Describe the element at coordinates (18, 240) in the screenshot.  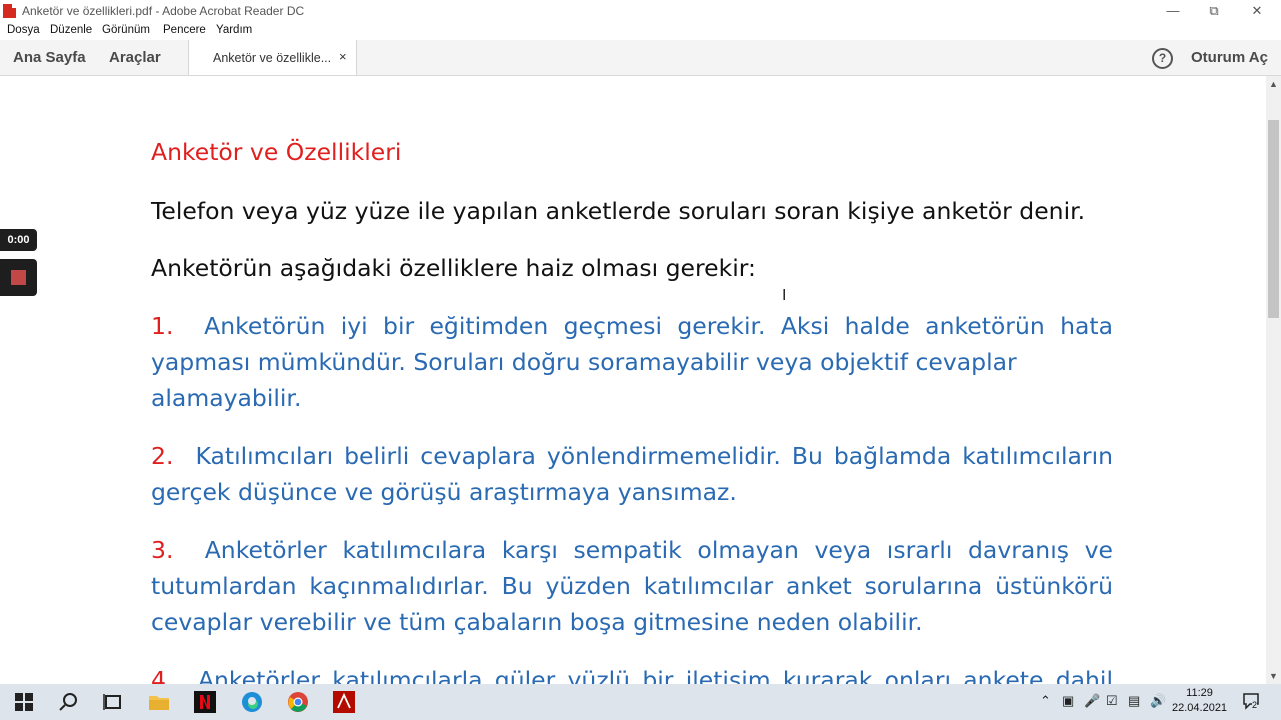
I see `recording-timer: 0:00` at that location.